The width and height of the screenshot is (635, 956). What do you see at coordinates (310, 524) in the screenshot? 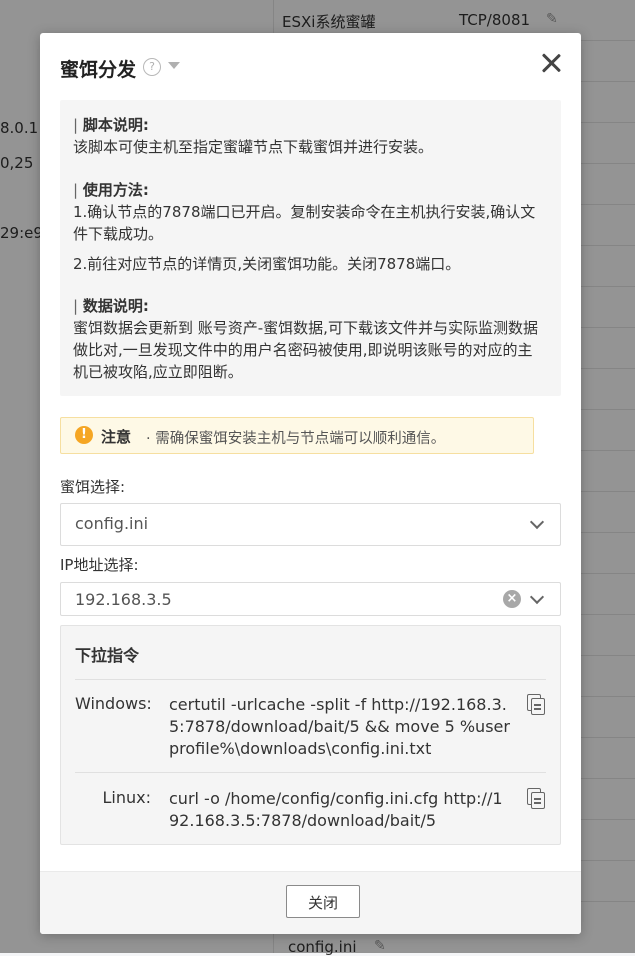
I see `bait-select: config.ini` at bounding box center [310, 524].